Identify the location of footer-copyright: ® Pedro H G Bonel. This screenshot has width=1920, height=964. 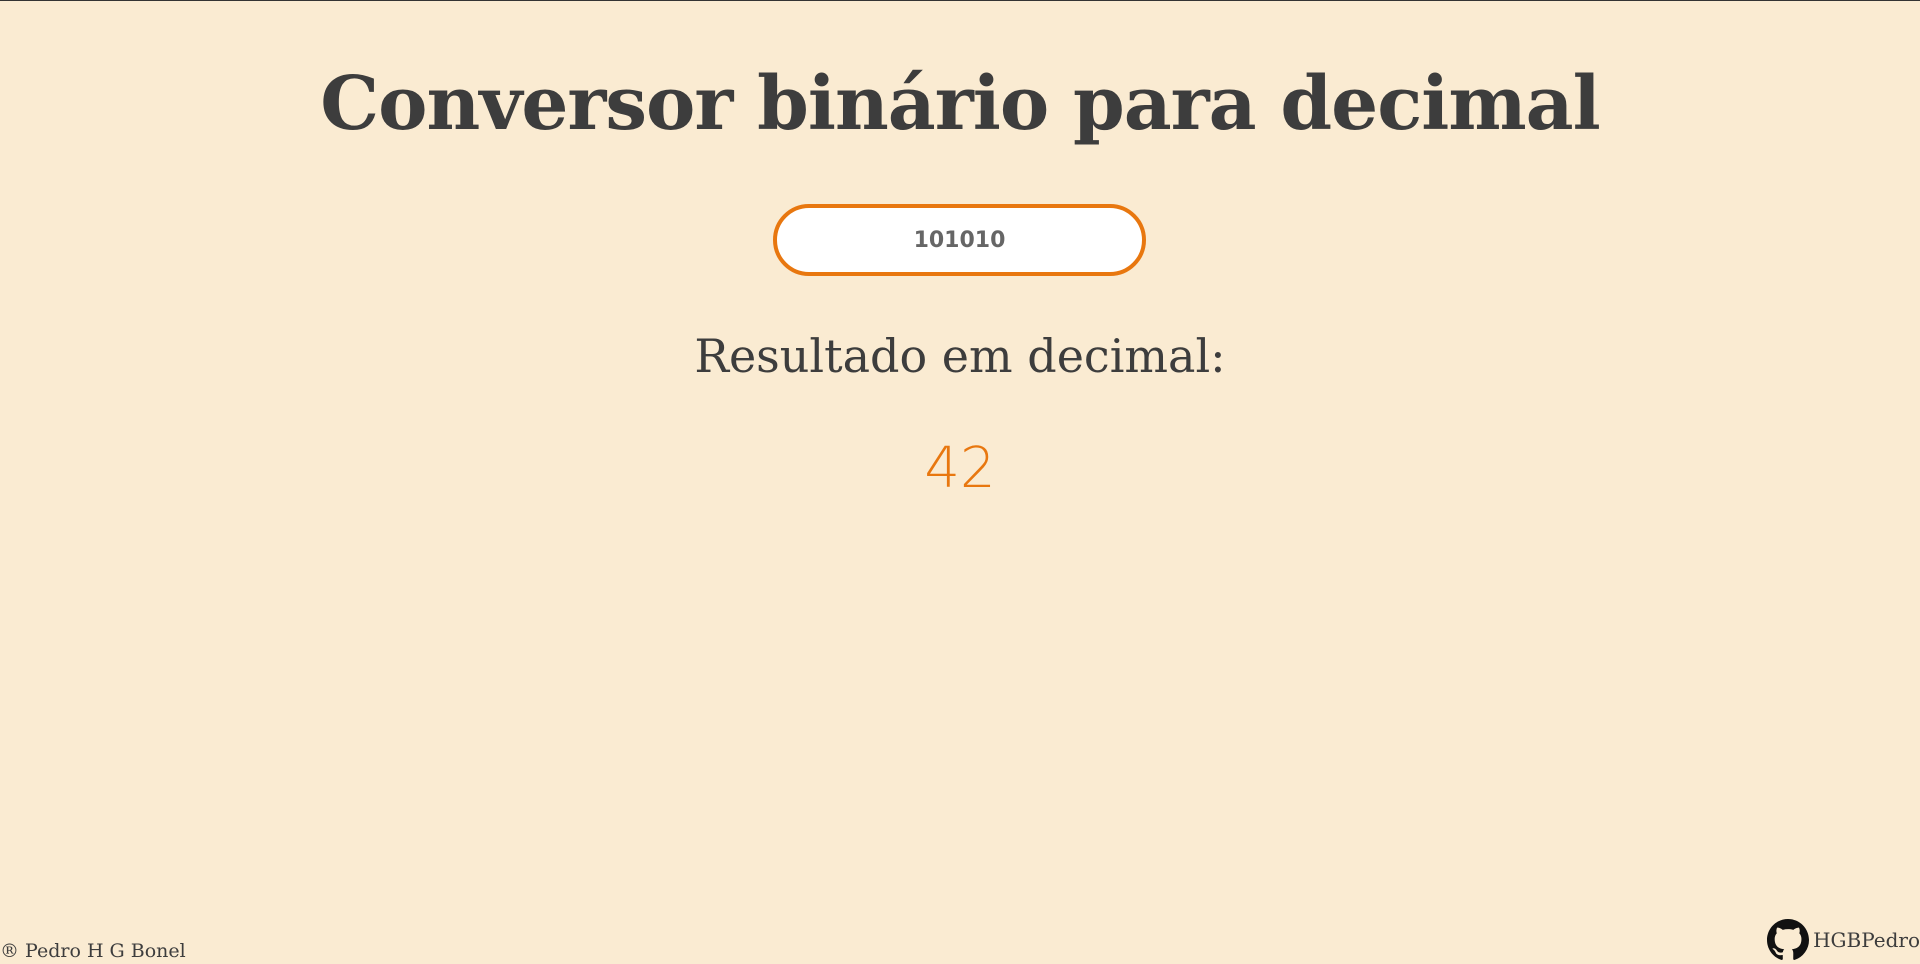
(93, 951).